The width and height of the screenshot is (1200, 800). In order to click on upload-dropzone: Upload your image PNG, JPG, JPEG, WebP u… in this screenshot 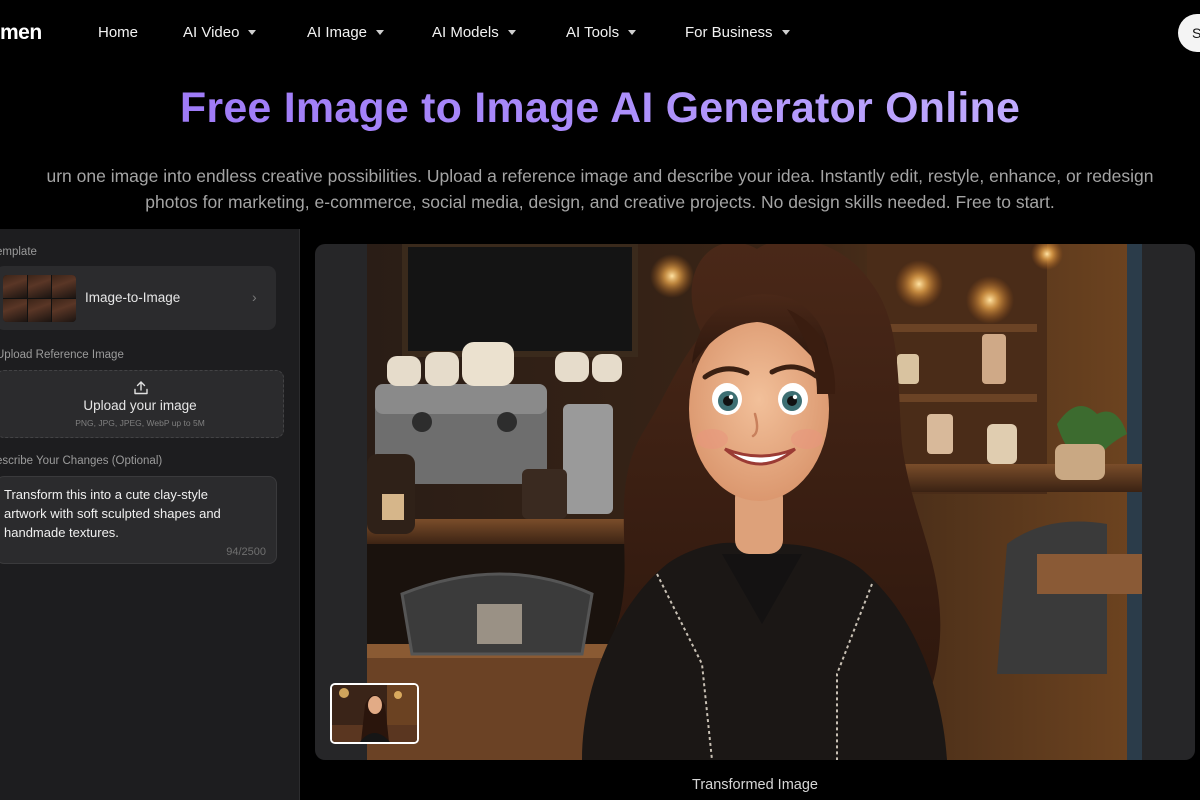, I will do `click(142, 404)`.